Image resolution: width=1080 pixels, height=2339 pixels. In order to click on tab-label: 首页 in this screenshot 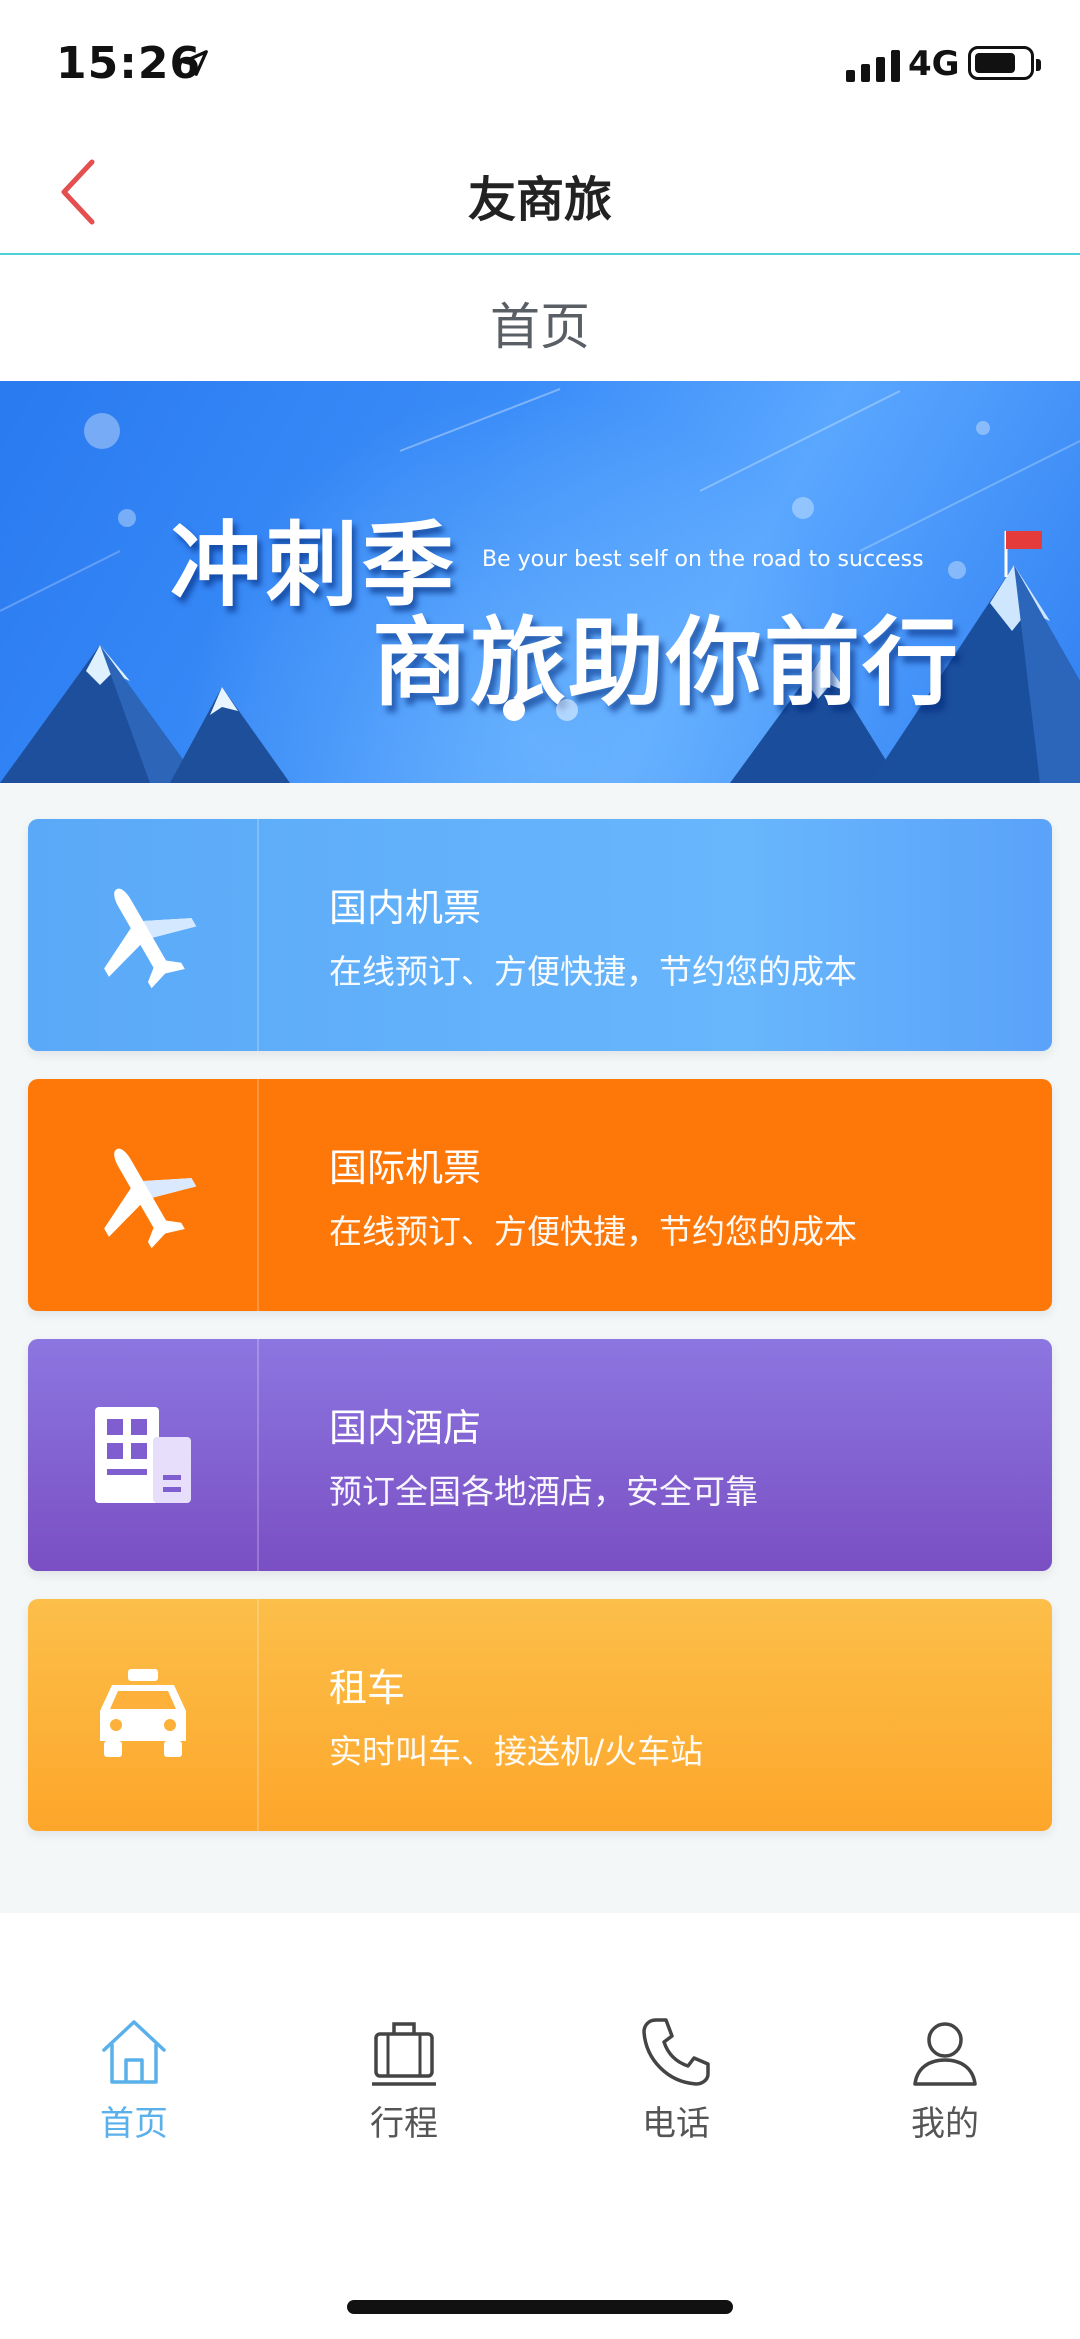, I will do `click(134, 2124)`.